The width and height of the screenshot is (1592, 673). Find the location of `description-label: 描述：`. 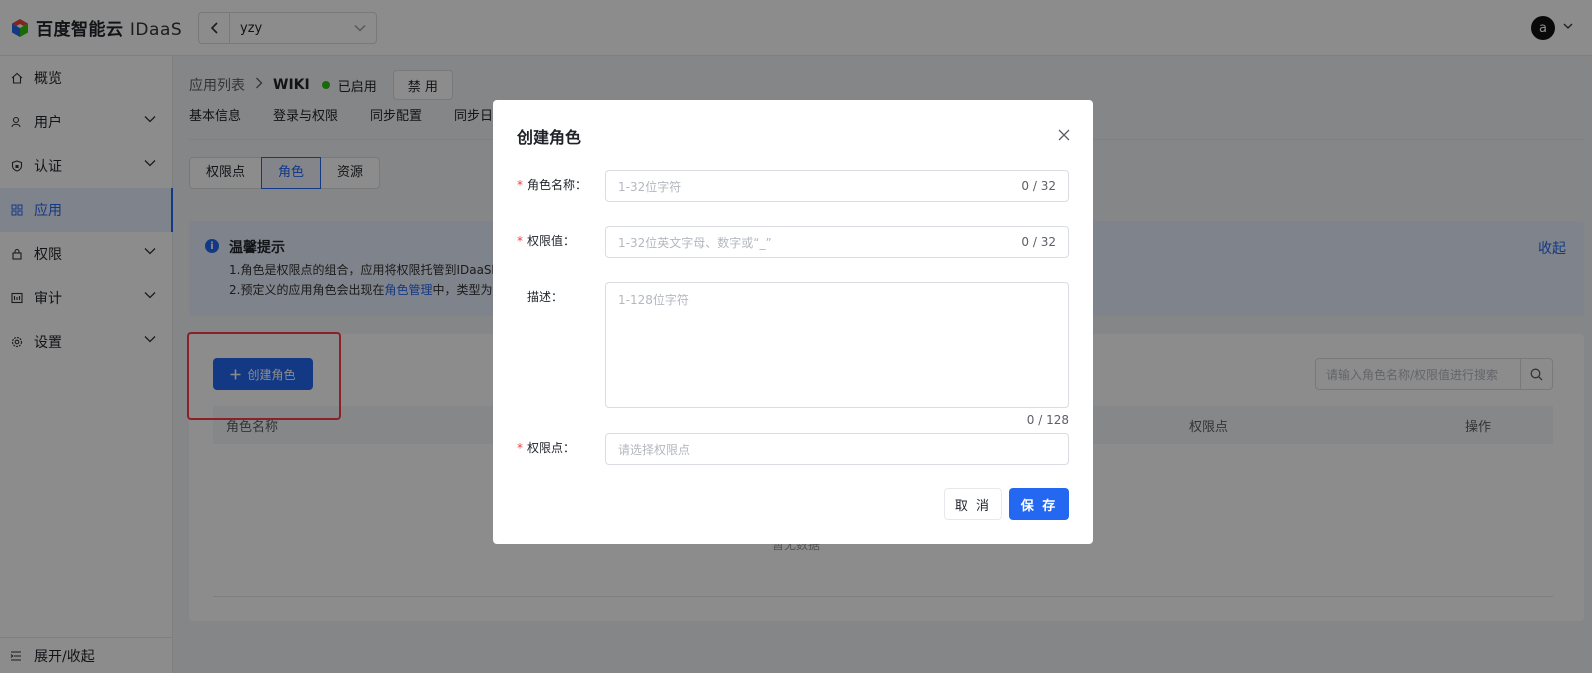

description-label: 描述： is located at coordinates (545, 297).